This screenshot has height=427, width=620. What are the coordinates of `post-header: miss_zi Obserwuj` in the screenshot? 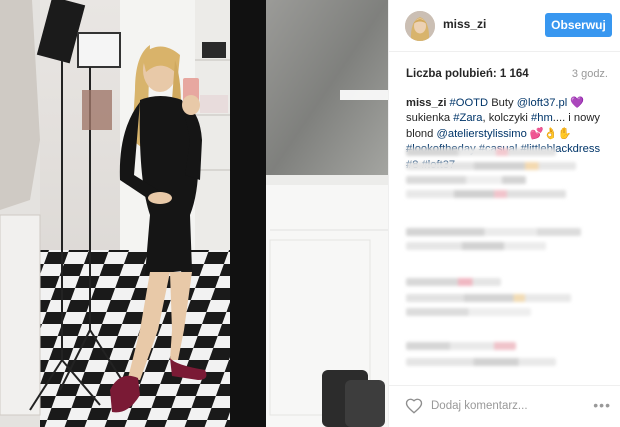 It's located at (504, 26).